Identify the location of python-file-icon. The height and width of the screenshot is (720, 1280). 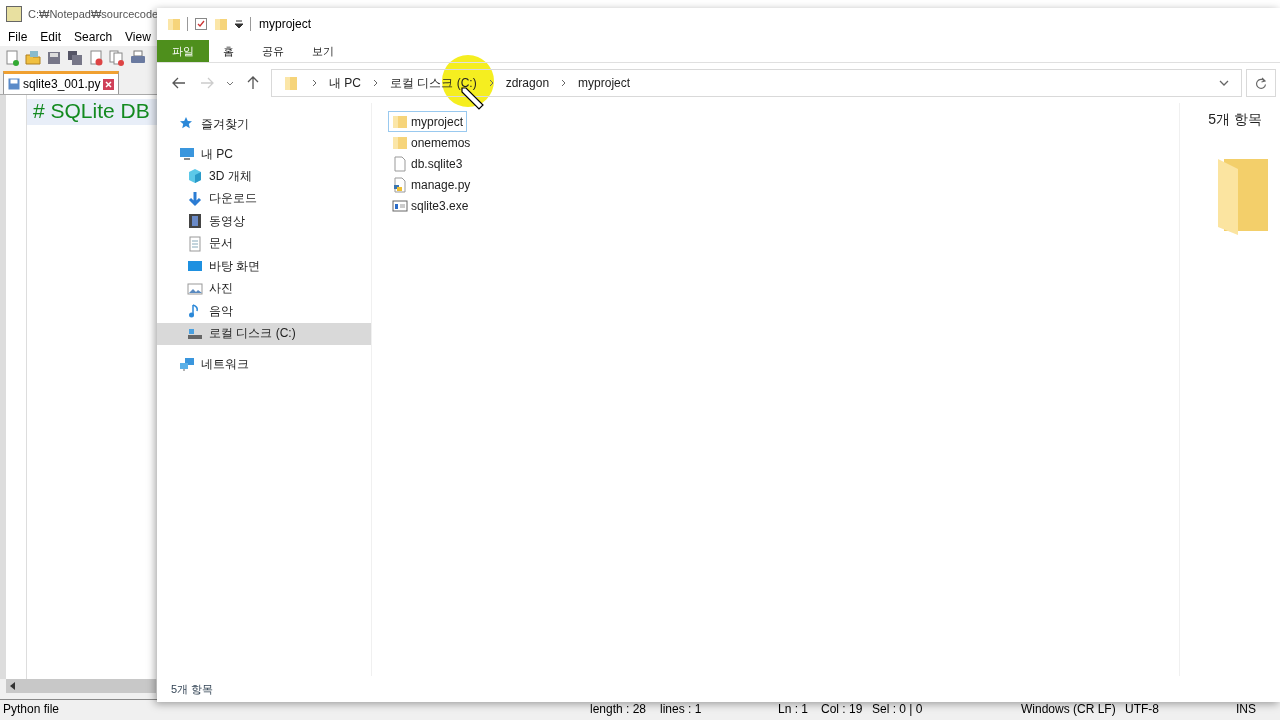
(400, 184).